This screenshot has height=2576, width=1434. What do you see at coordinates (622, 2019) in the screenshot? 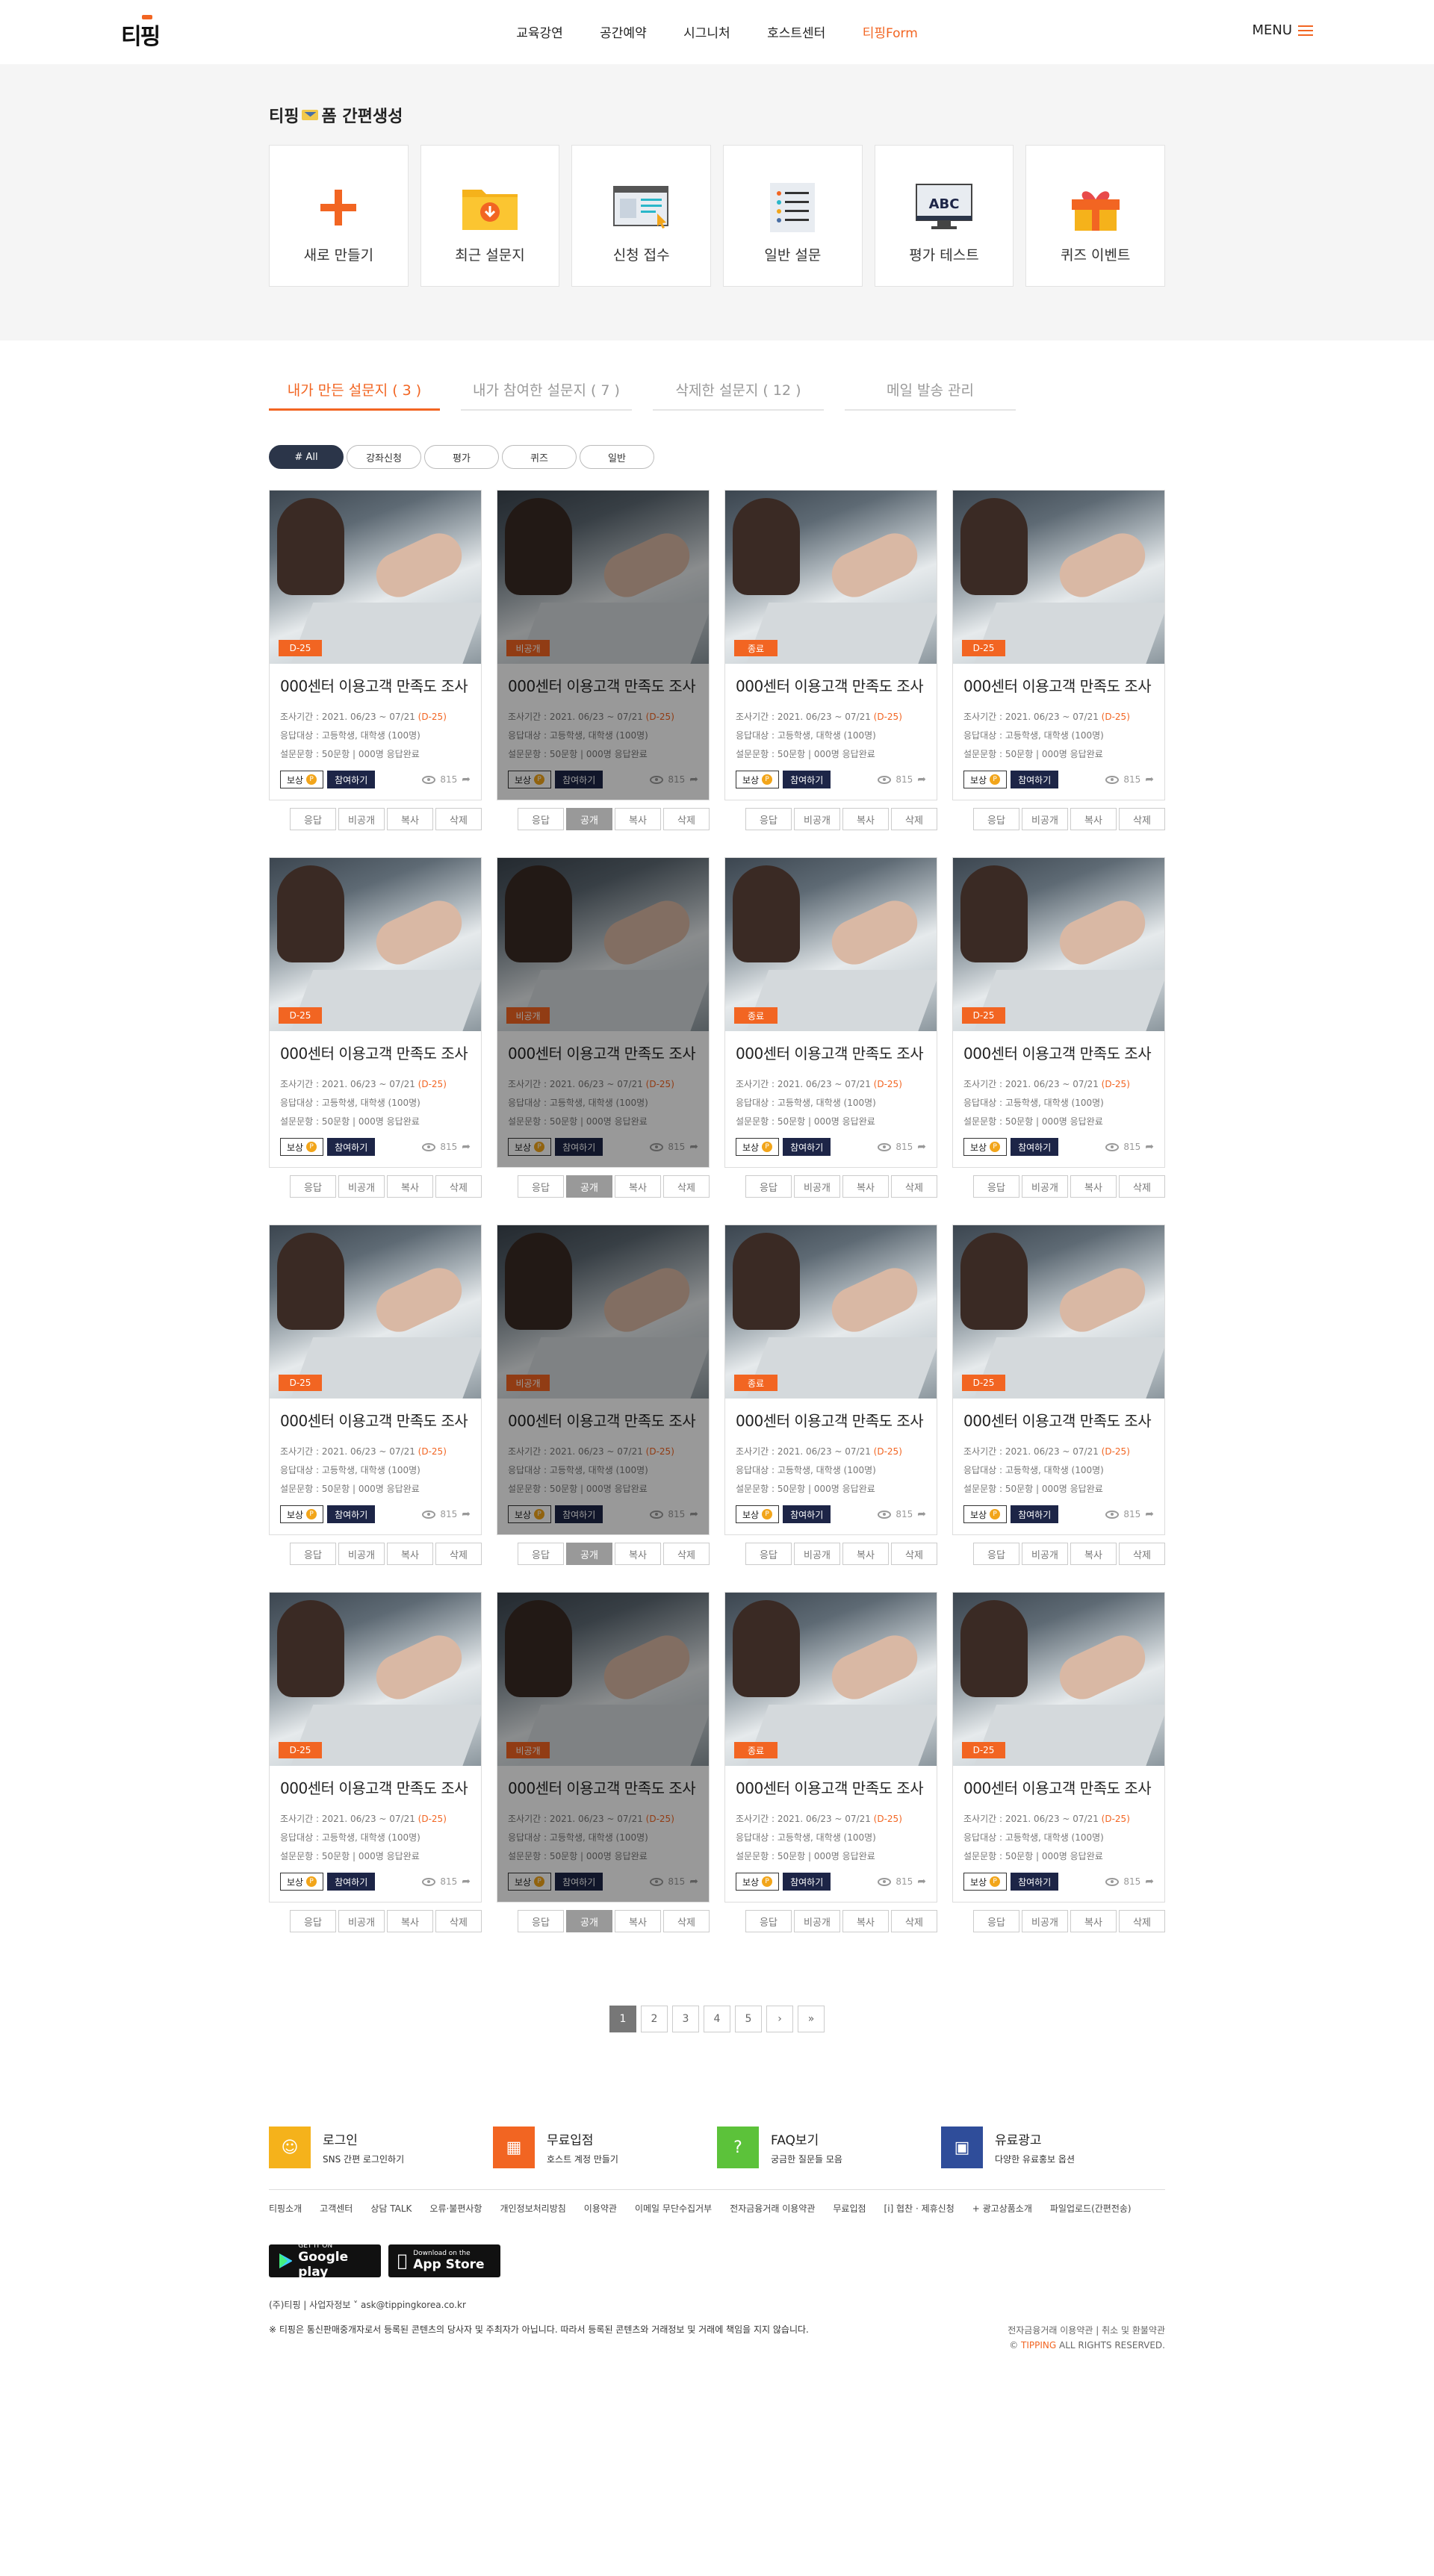
I see `page-1: 1` at bounding box center [622, 2019].